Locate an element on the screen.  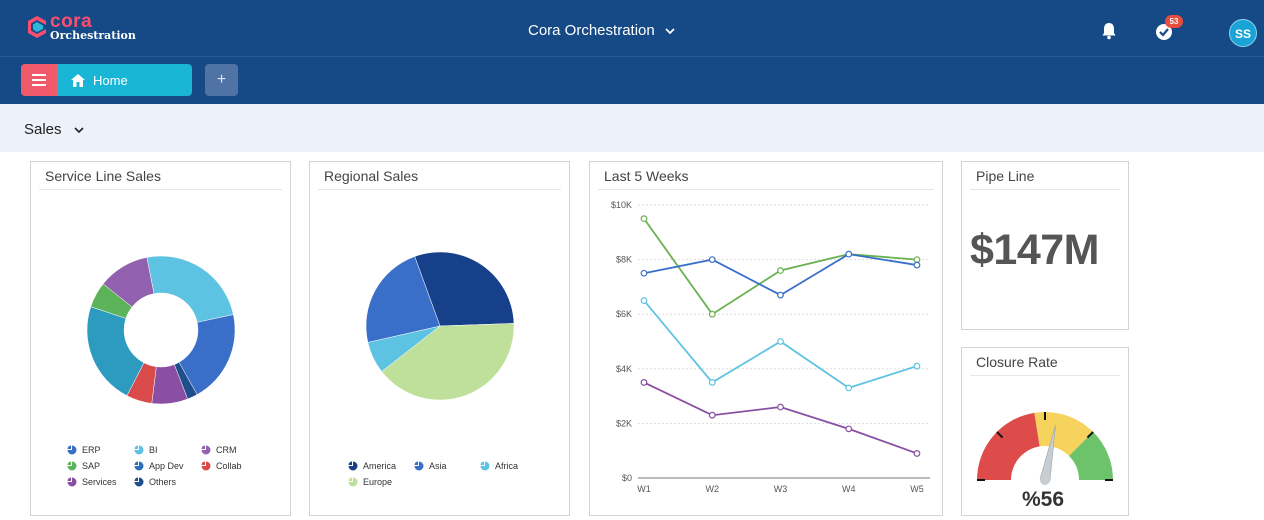
card-title: Pipe Line is located at coordinates (1005, 176).